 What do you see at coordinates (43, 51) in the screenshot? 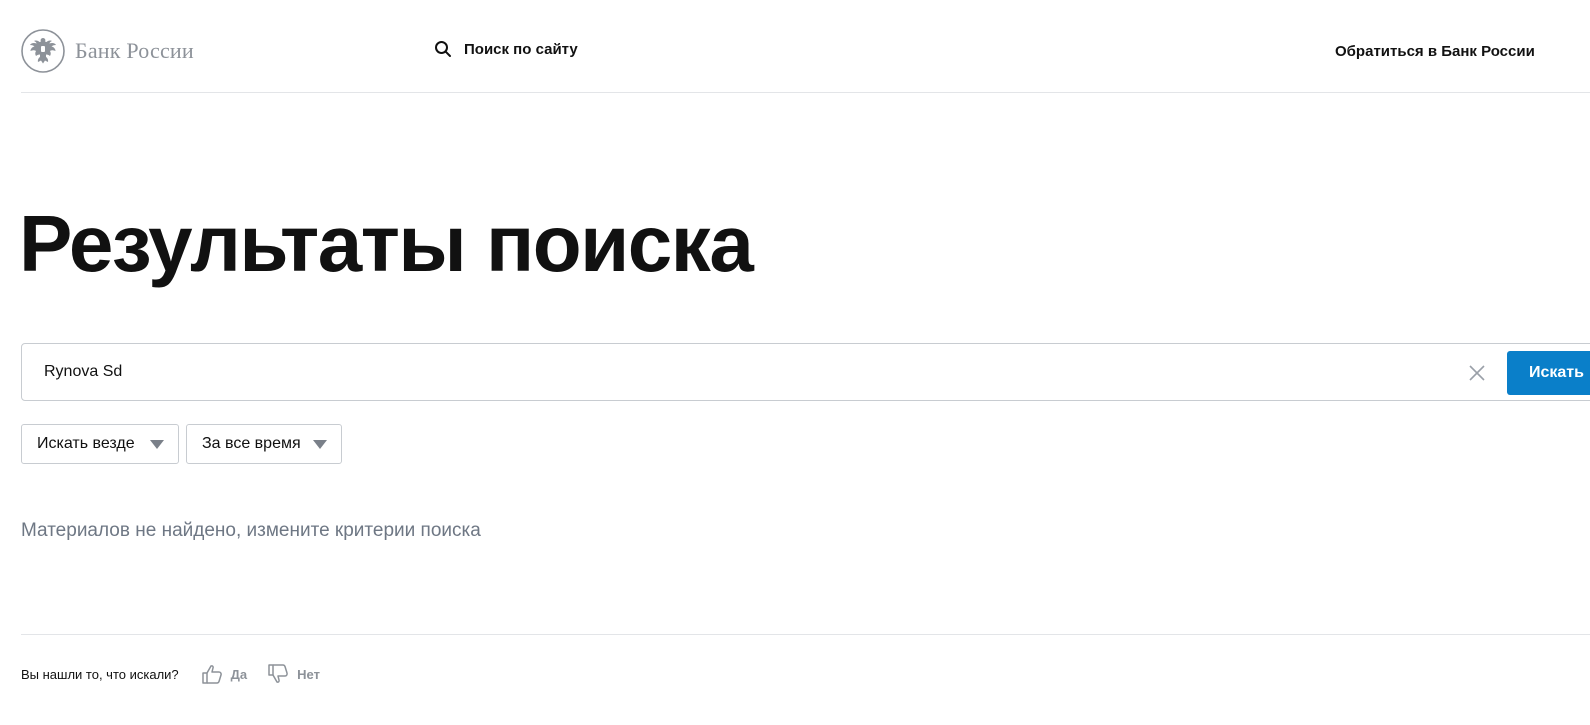
I see `double-headed-eagle-icon` at bounding box center [43, 51].